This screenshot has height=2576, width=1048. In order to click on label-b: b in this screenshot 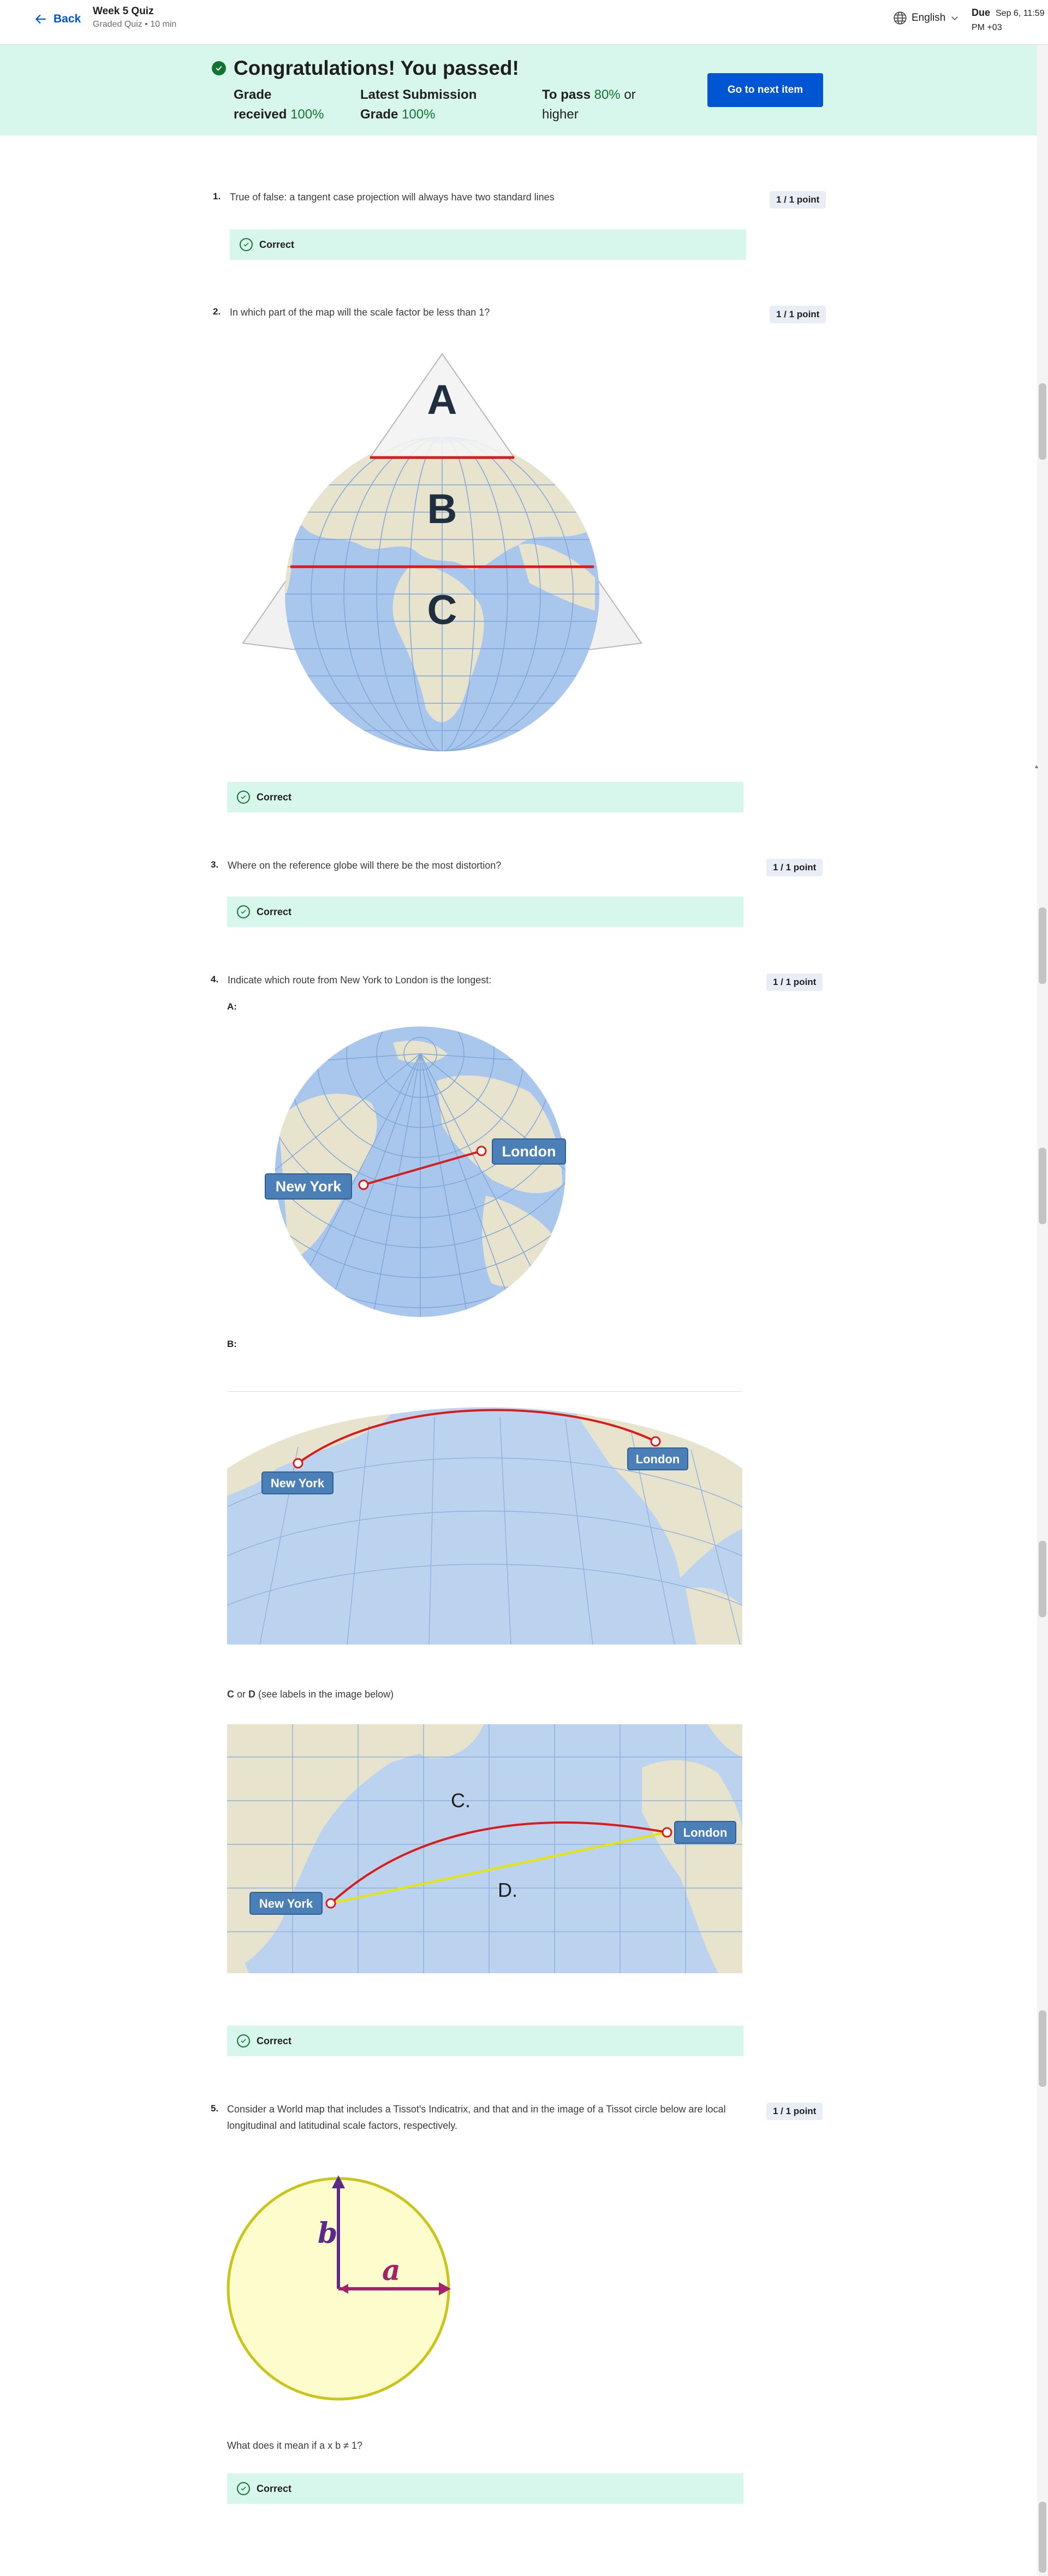, I will do `click(327, 2233)`.